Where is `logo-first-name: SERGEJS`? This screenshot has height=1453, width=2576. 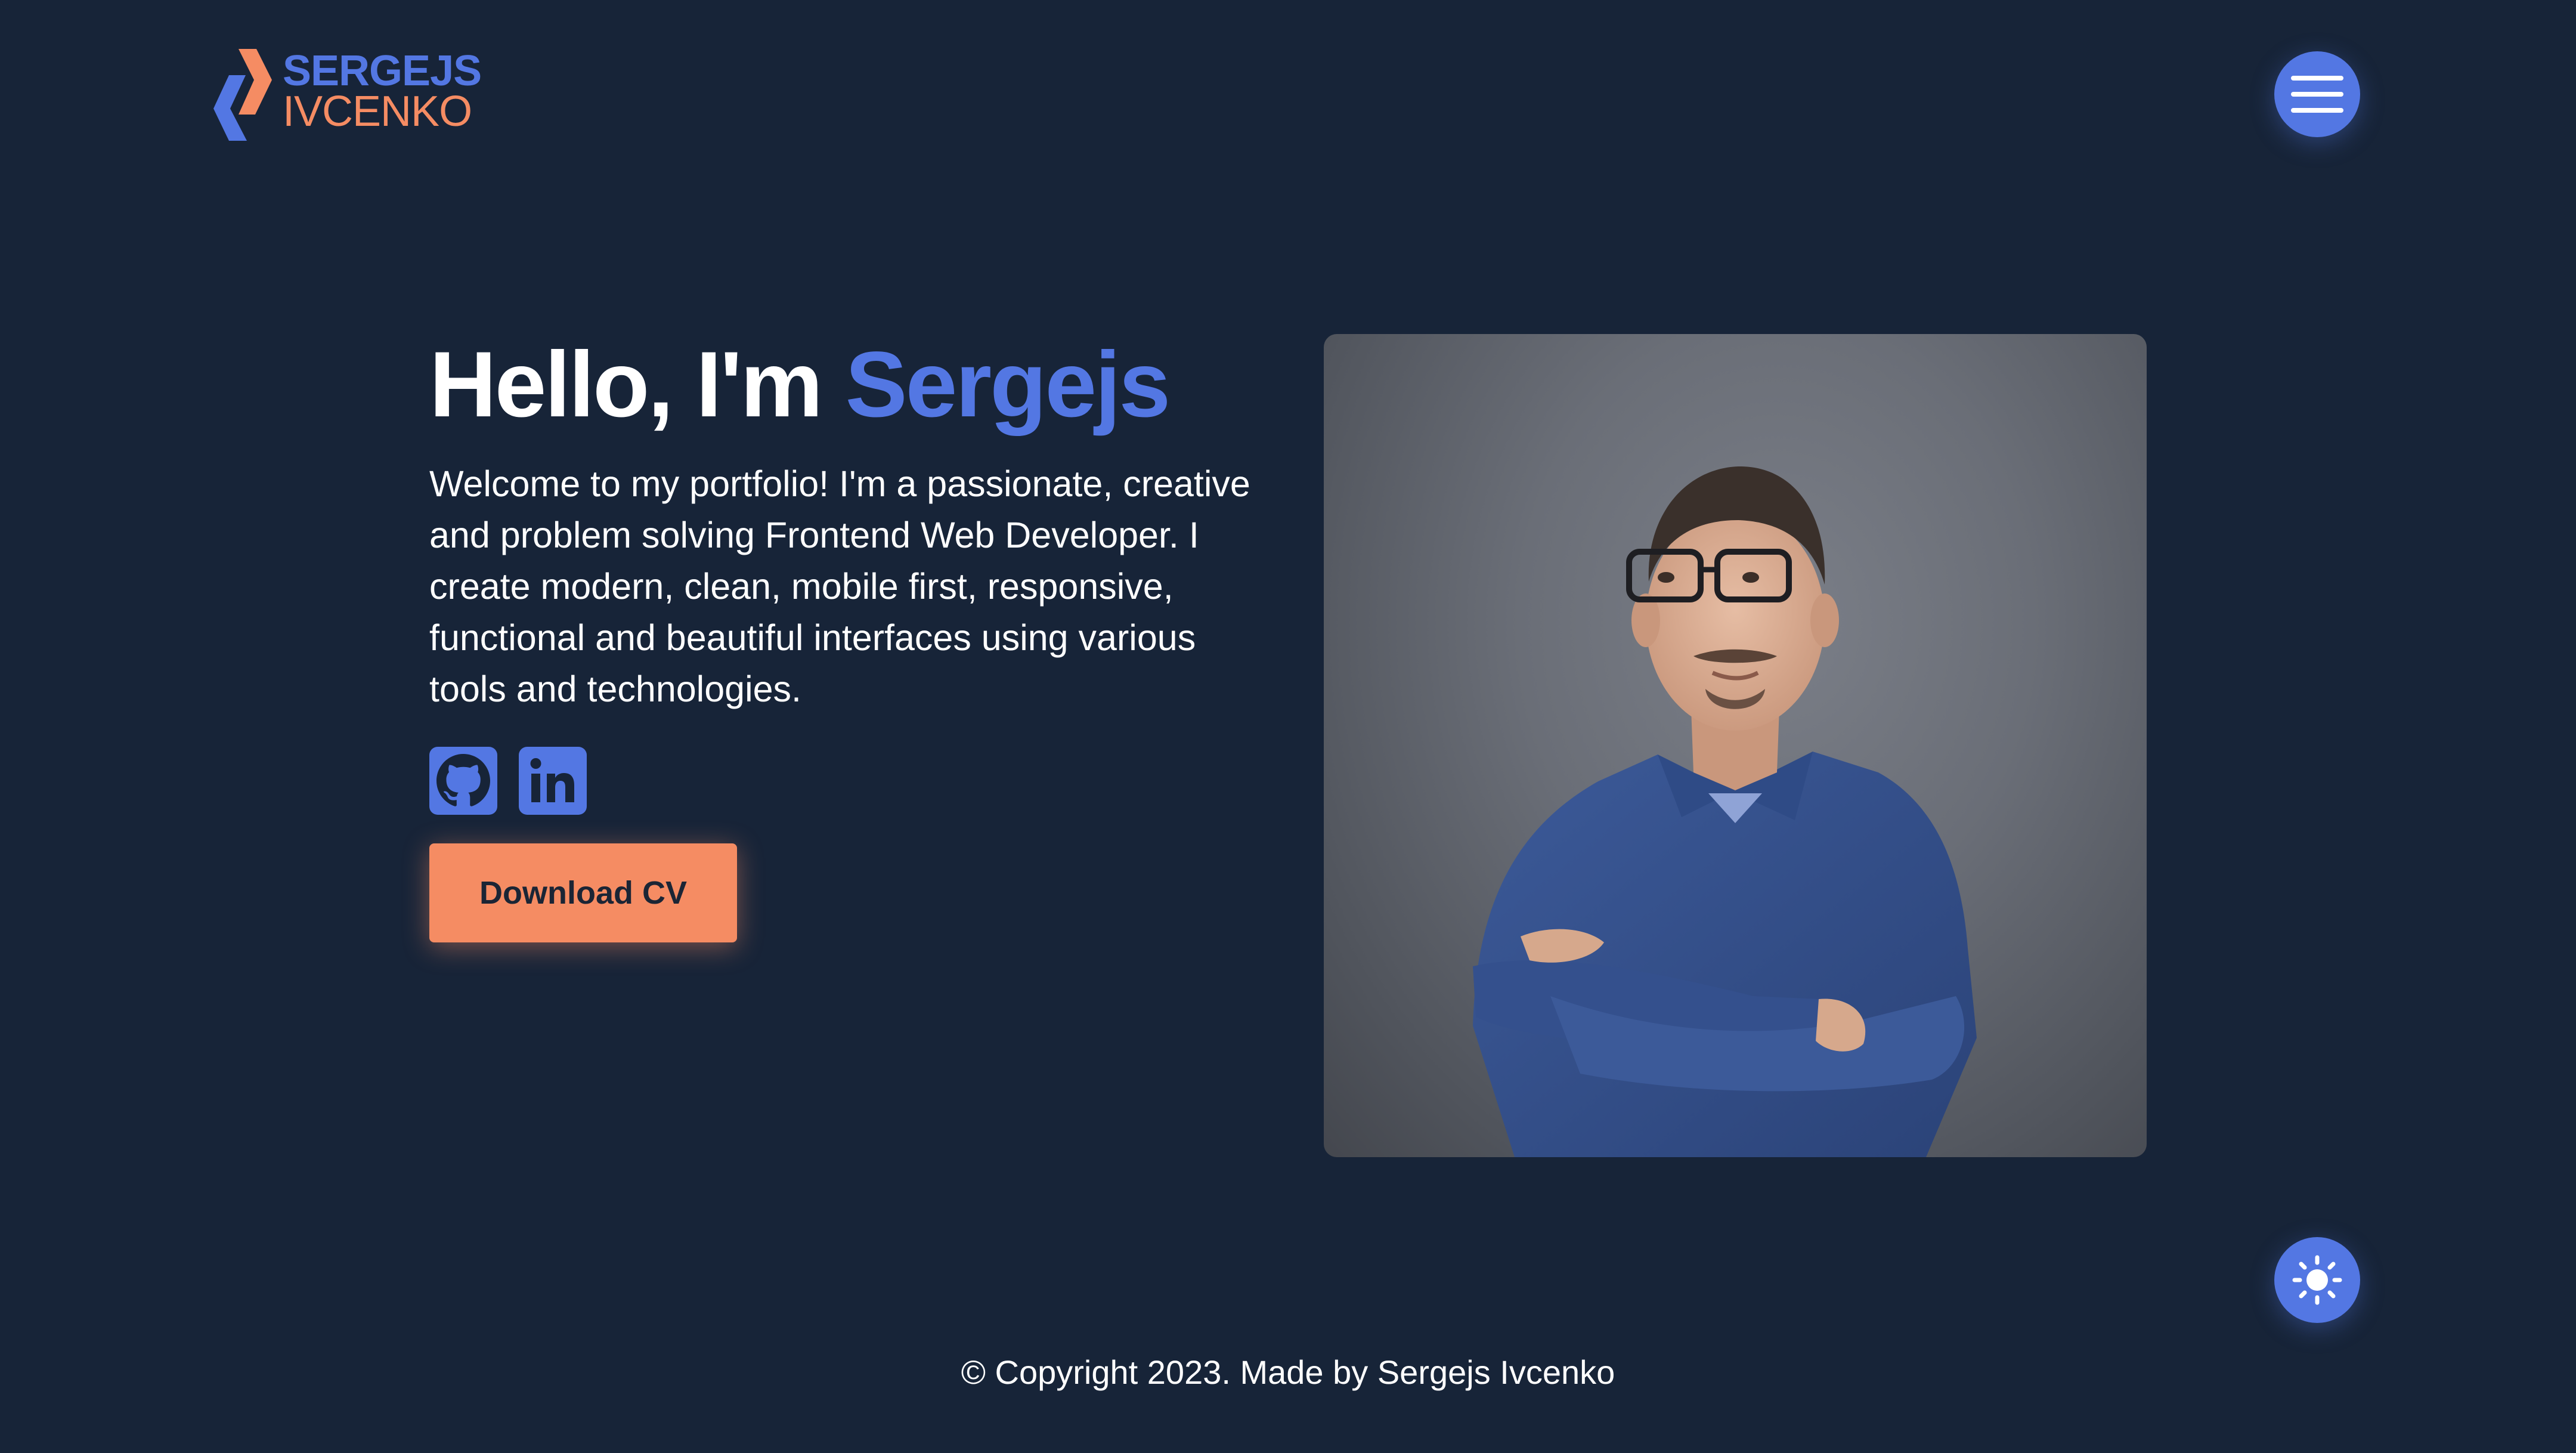 logo-first-name: SERGEJS is located at coordinates (383, 71).